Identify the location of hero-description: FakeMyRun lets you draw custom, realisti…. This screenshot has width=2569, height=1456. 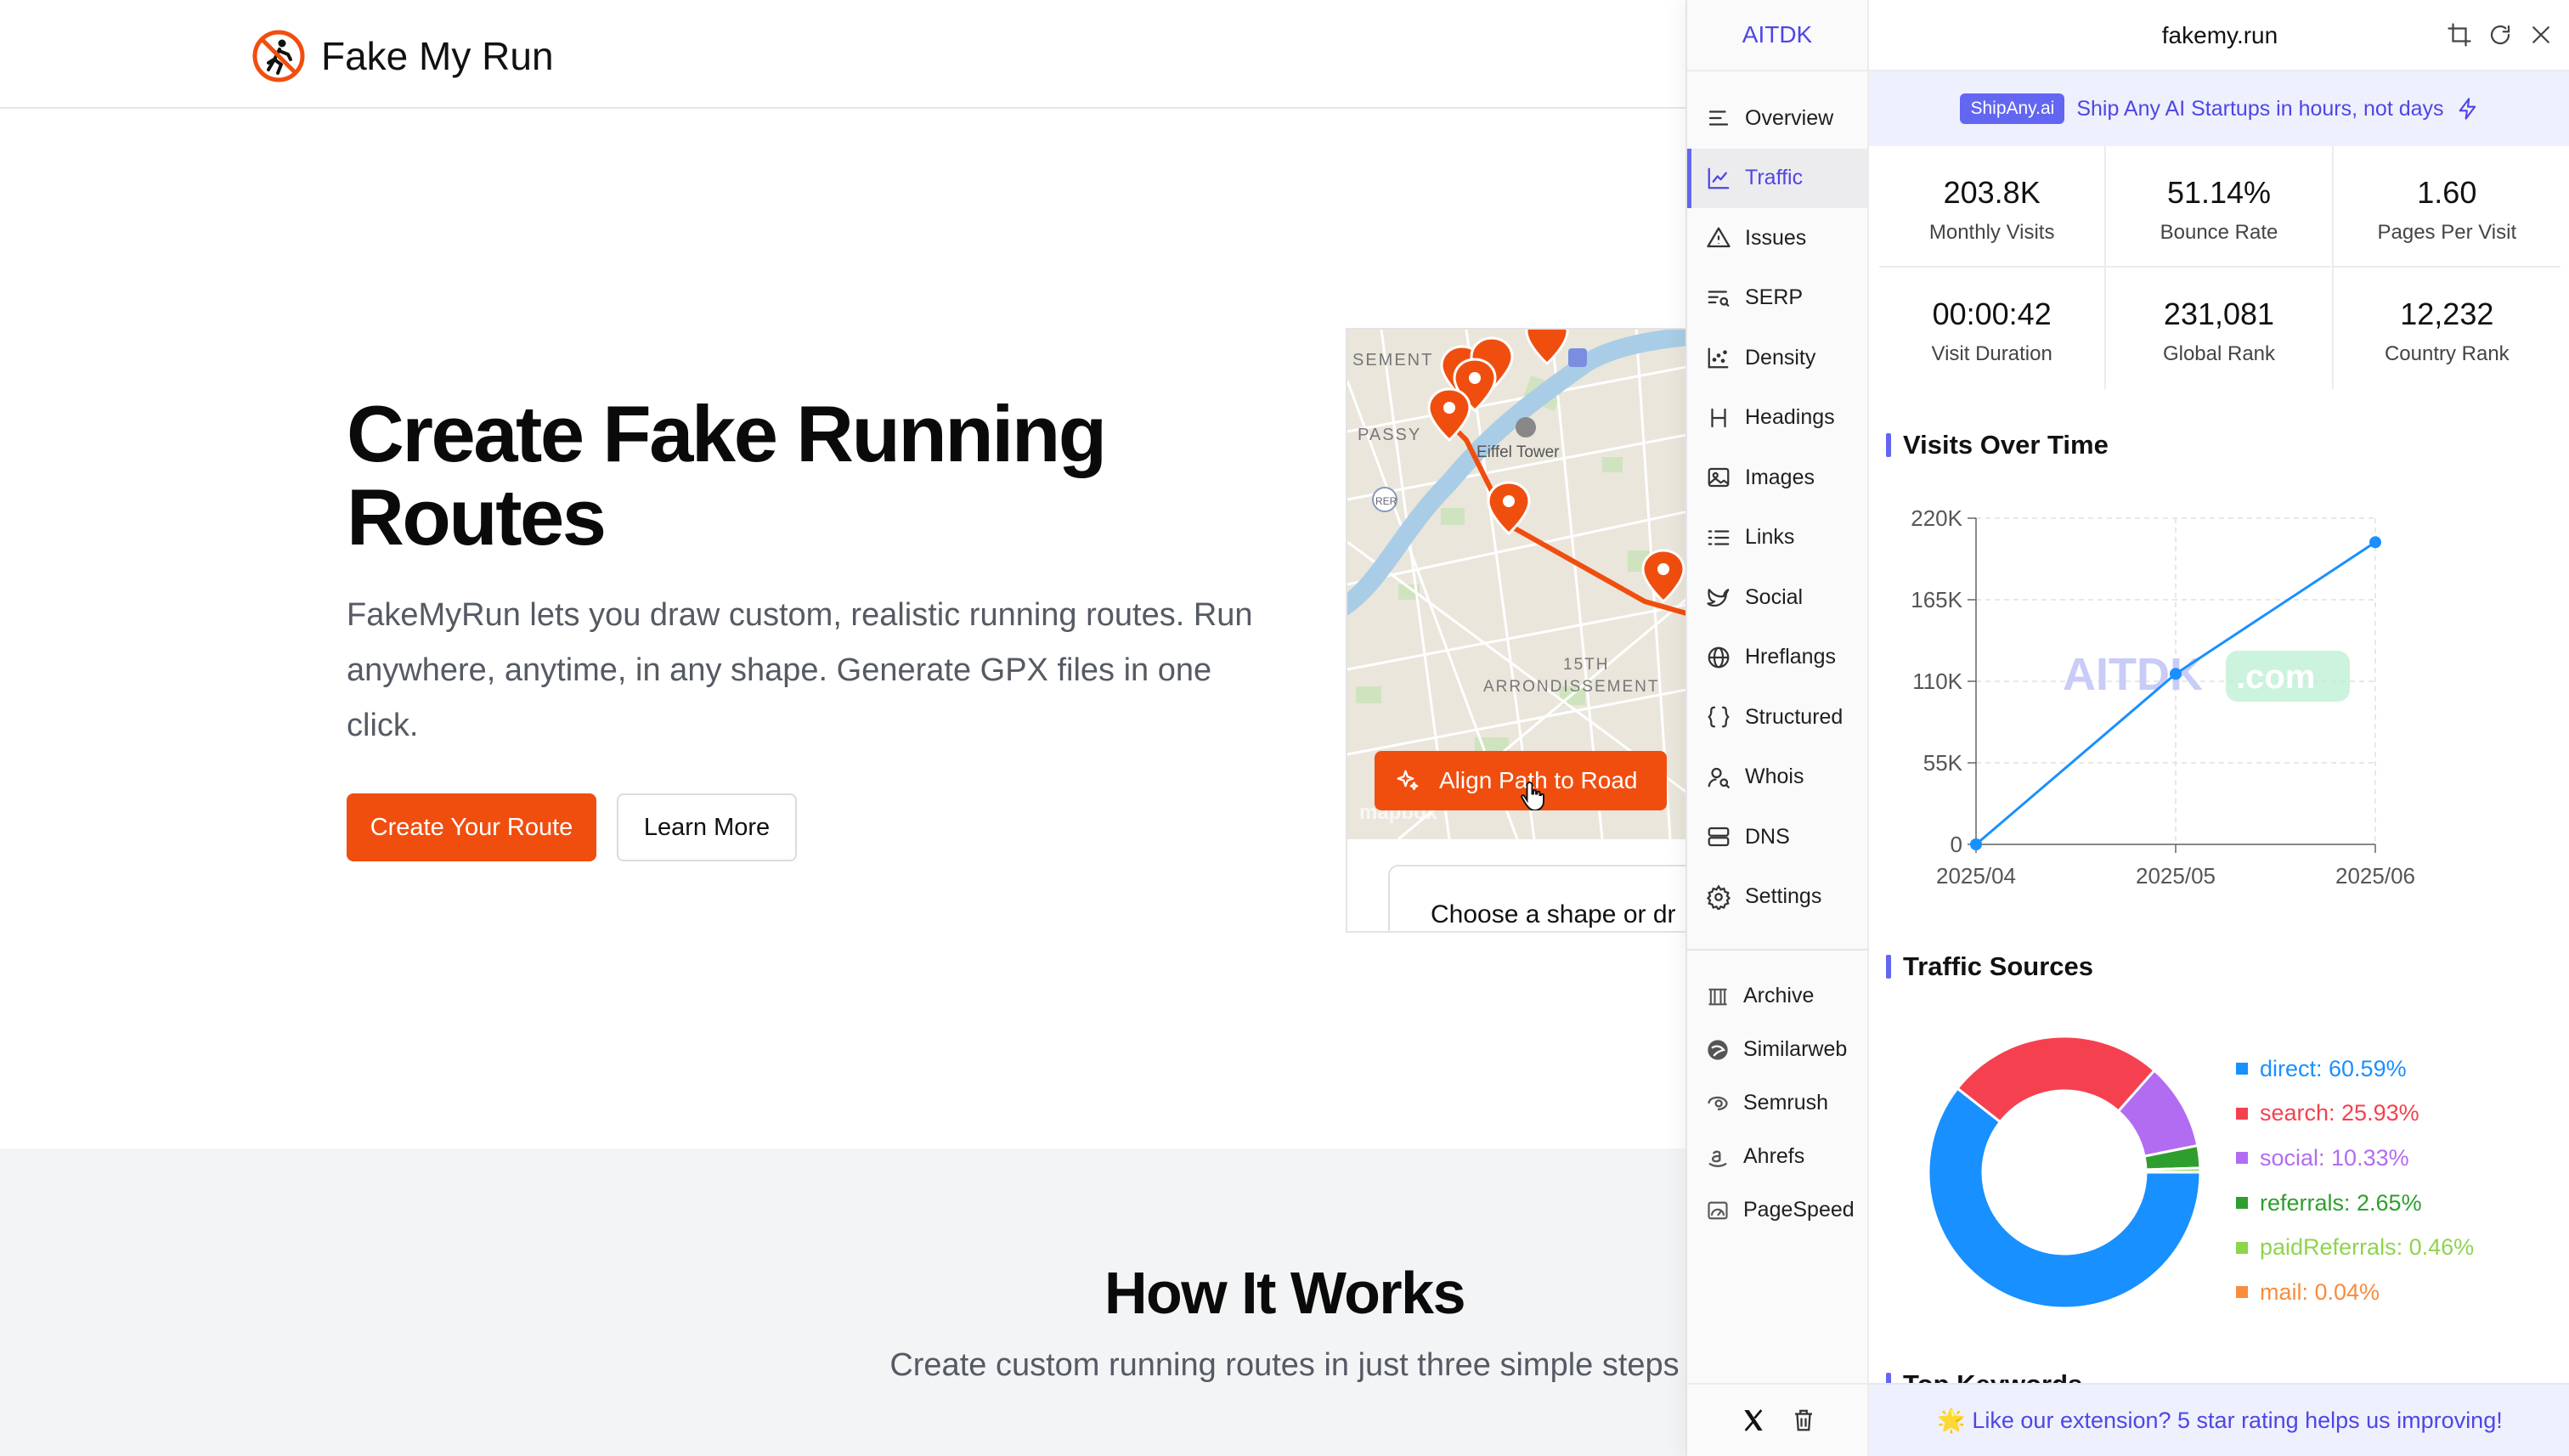
(800, 670).